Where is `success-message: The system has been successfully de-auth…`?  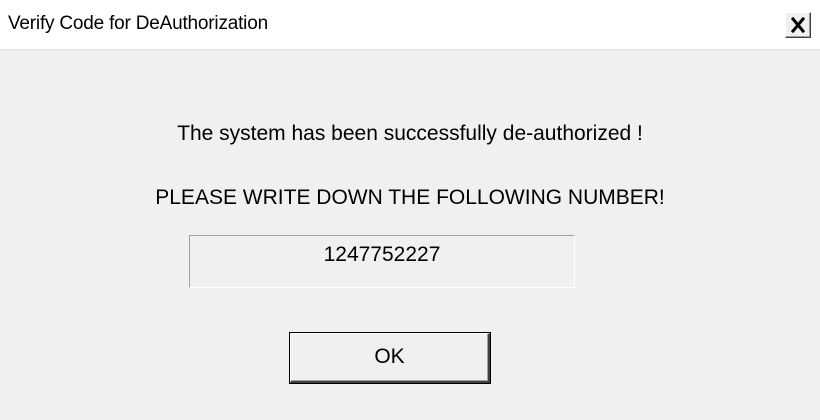
success-message: The system has been successfully de-auth… is located at coordinates (410, 133).